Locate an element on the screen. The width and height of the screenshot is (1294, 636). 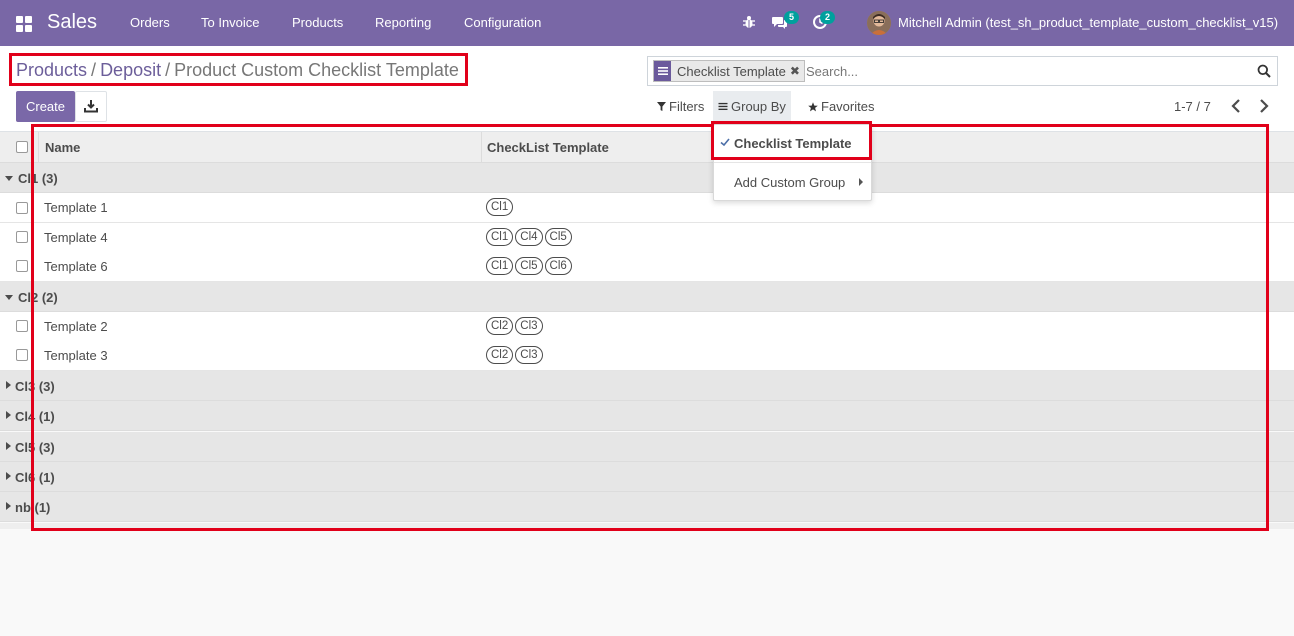
list-header: Name CheckList Template is located at coordinates (647, 147).